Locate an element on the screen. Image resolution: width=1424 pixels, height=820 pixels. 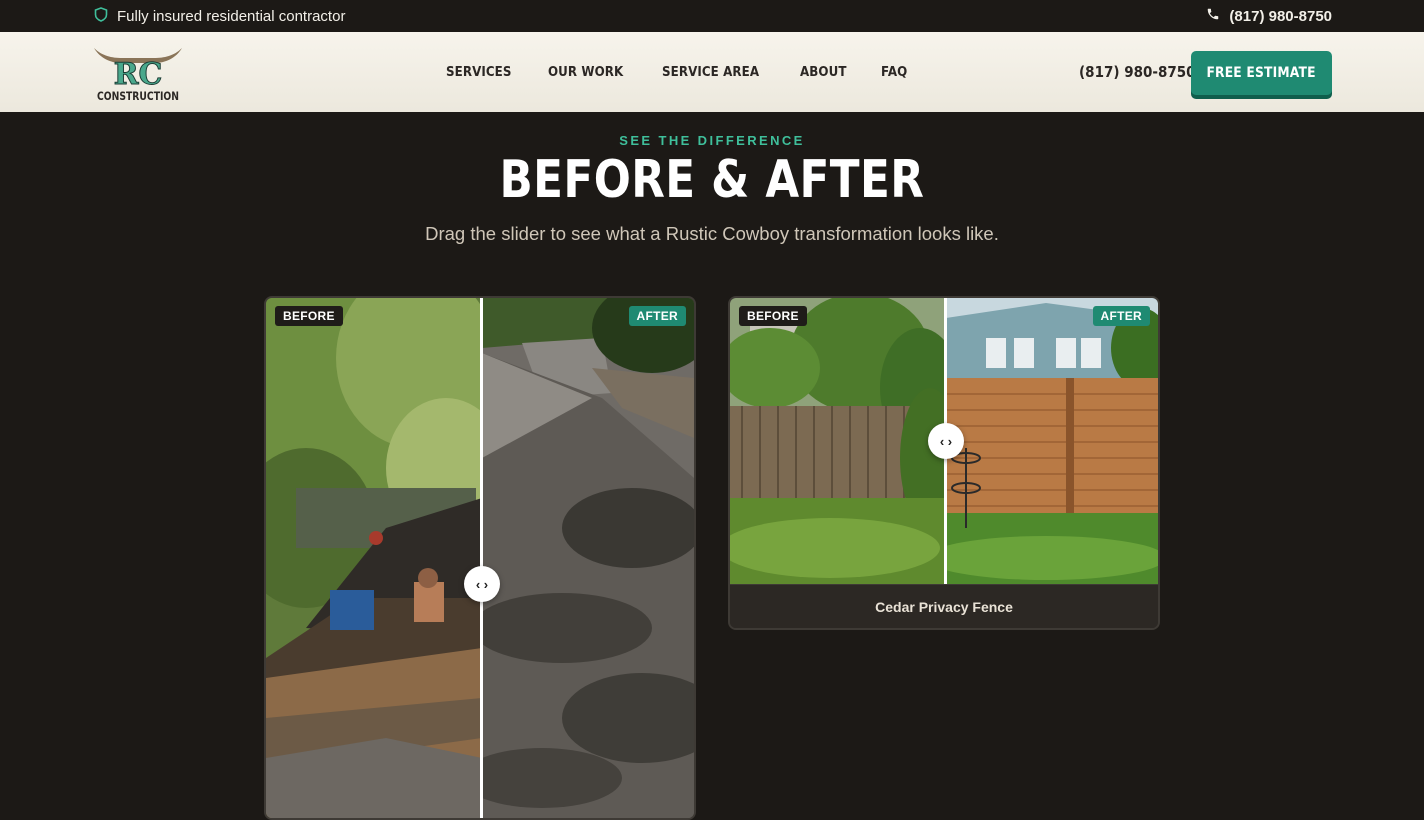
section-title: BEFORE & AFTER is located at coordinates (712, 180).